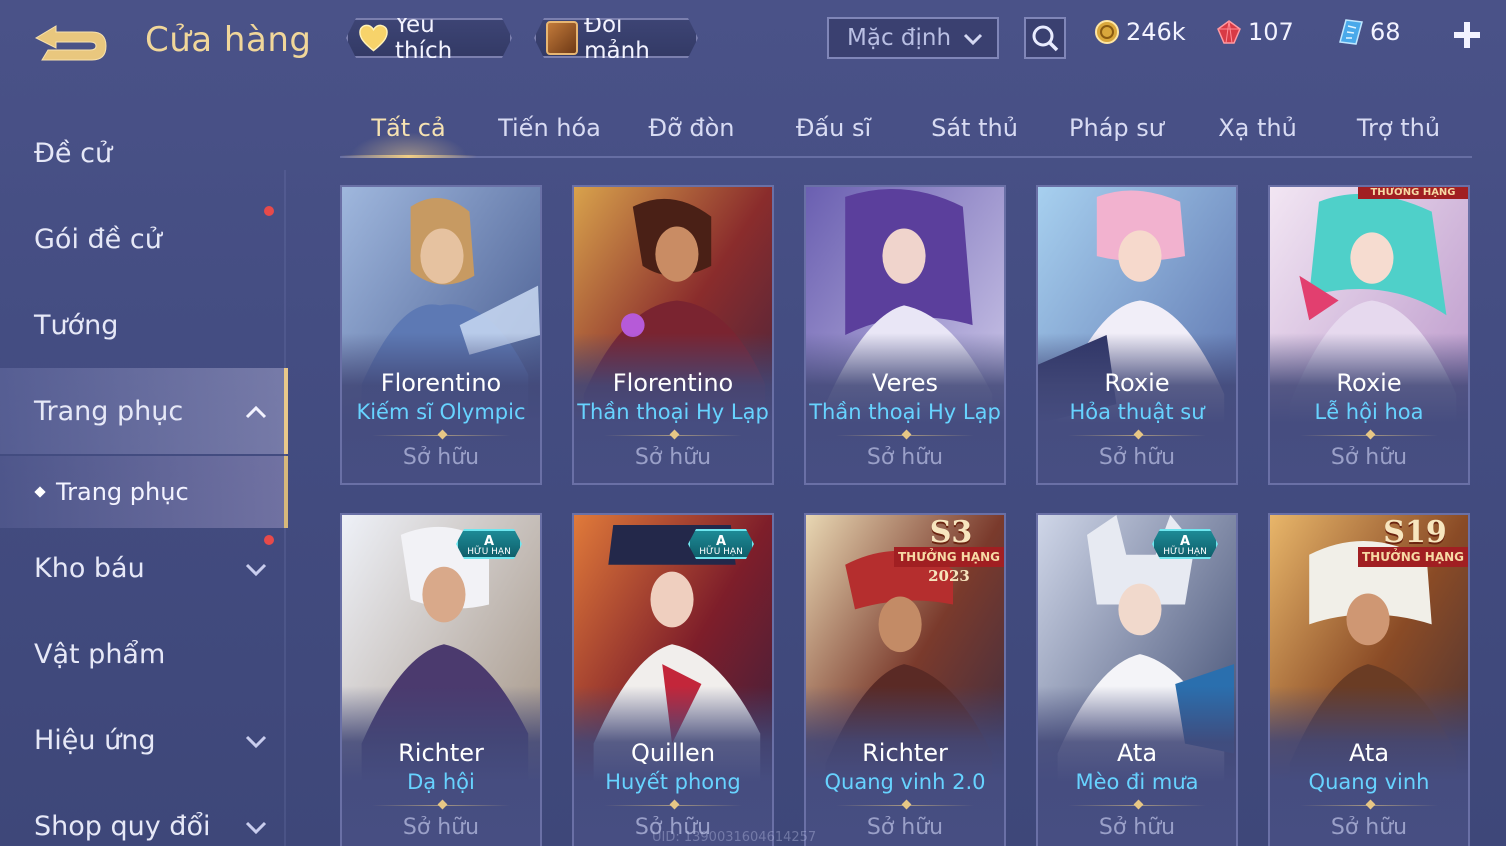 This screenshot has height=846, width=1506. I want to click on sidebar-item-effects: Hiệu ứng, so click(144, 740).